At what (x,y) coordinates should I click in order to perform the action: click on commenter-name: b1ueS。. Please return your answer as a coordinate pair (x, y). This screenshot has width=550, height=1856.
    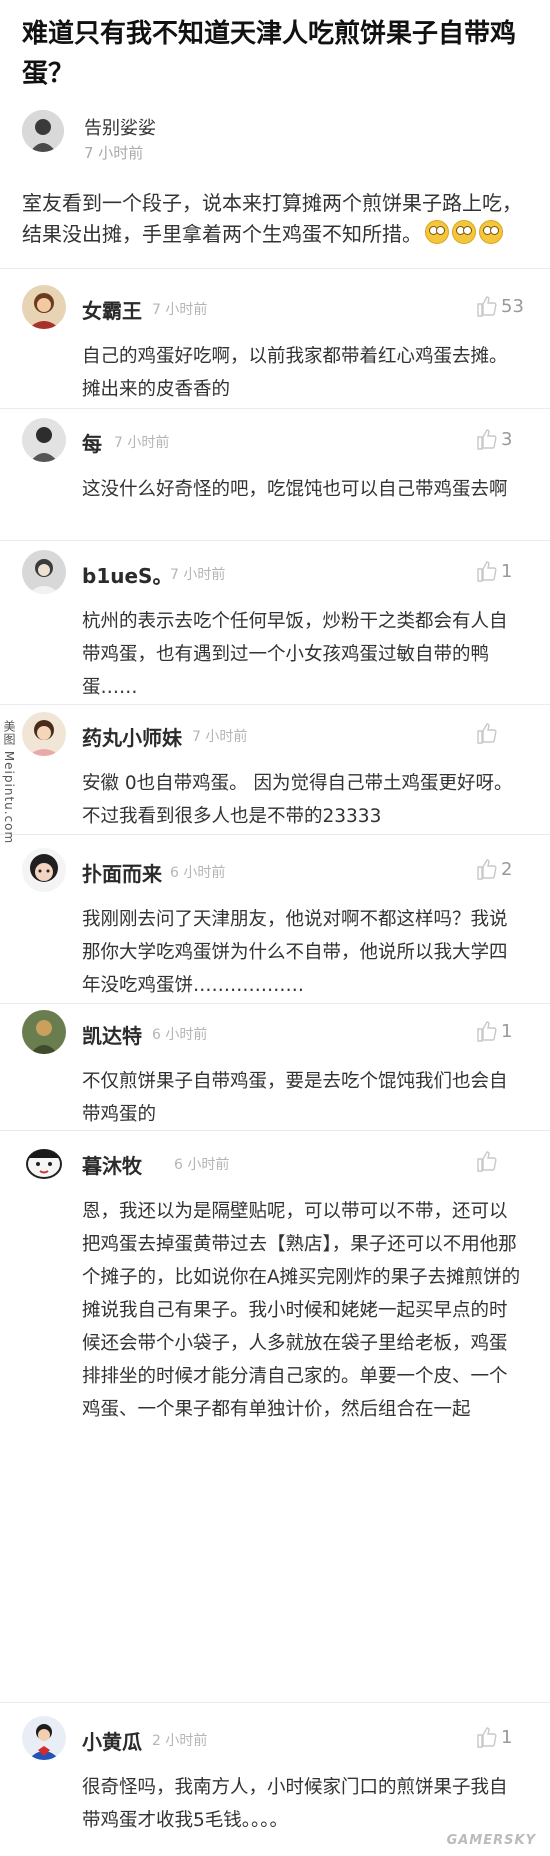
    Looking at the image, I should click on (127, 574).